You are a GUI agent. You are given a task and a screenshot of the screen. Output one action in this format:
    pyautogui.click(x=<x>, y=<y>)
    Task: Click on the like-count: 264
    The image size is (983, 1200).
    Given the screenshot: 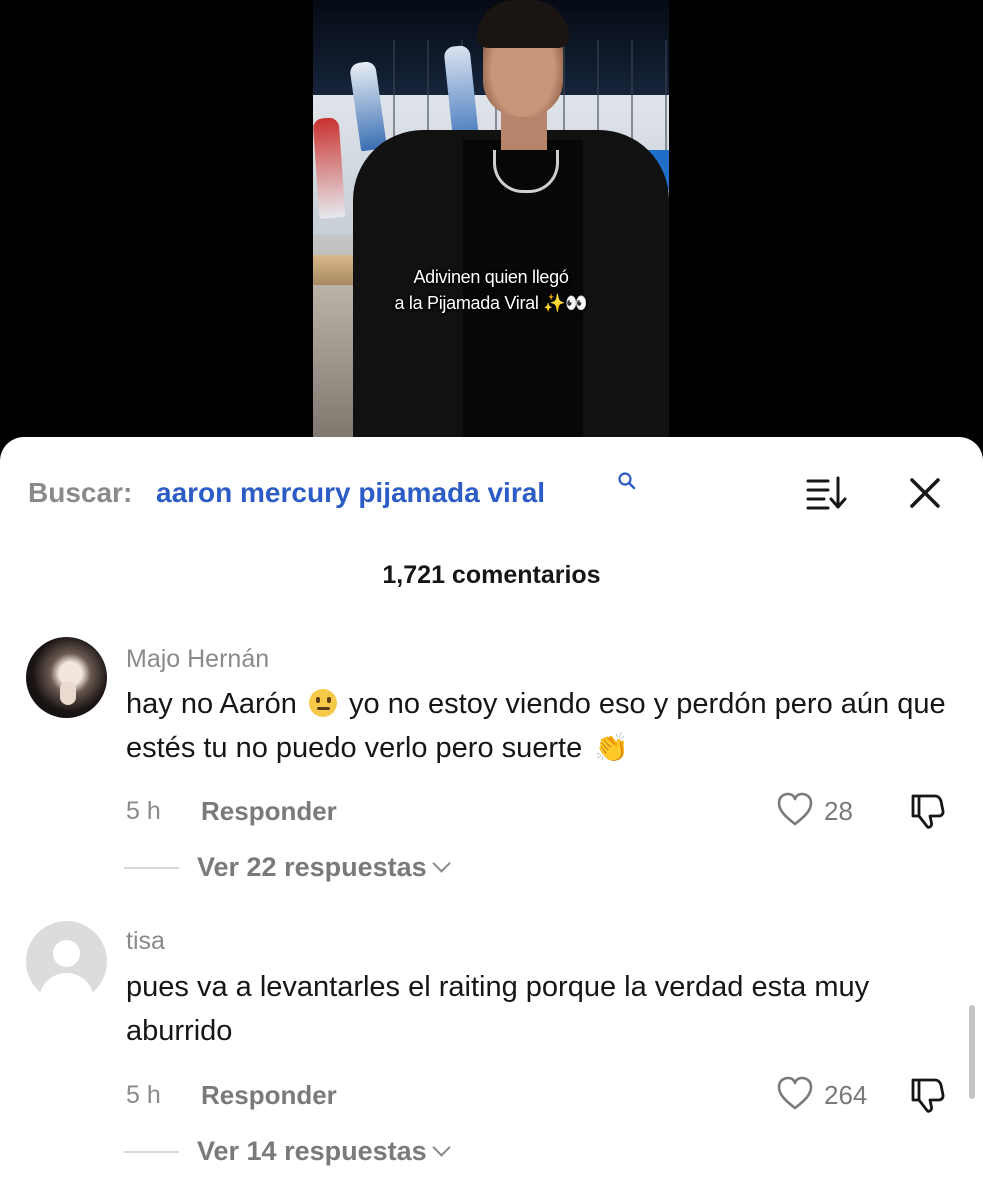 What is the action you would take?
    pyautogui.click(x=846, y=1095)
    